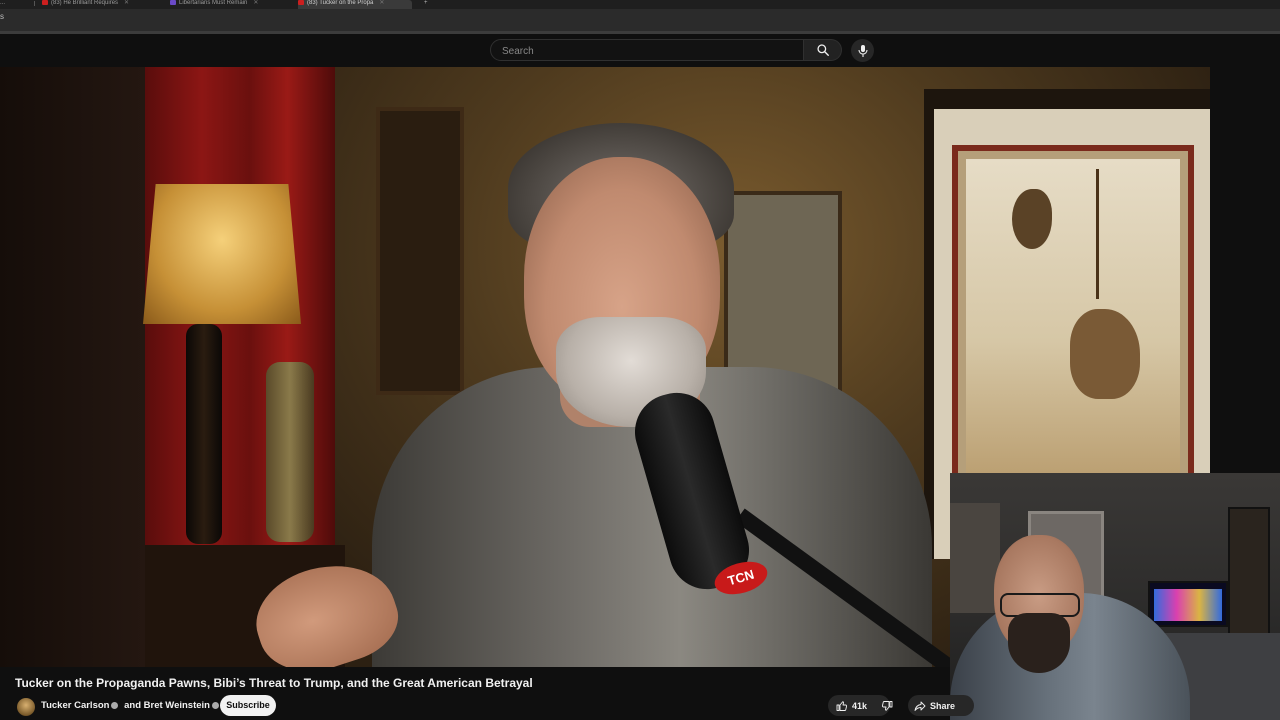  I want to click on address-text: s, so click(2, 16).